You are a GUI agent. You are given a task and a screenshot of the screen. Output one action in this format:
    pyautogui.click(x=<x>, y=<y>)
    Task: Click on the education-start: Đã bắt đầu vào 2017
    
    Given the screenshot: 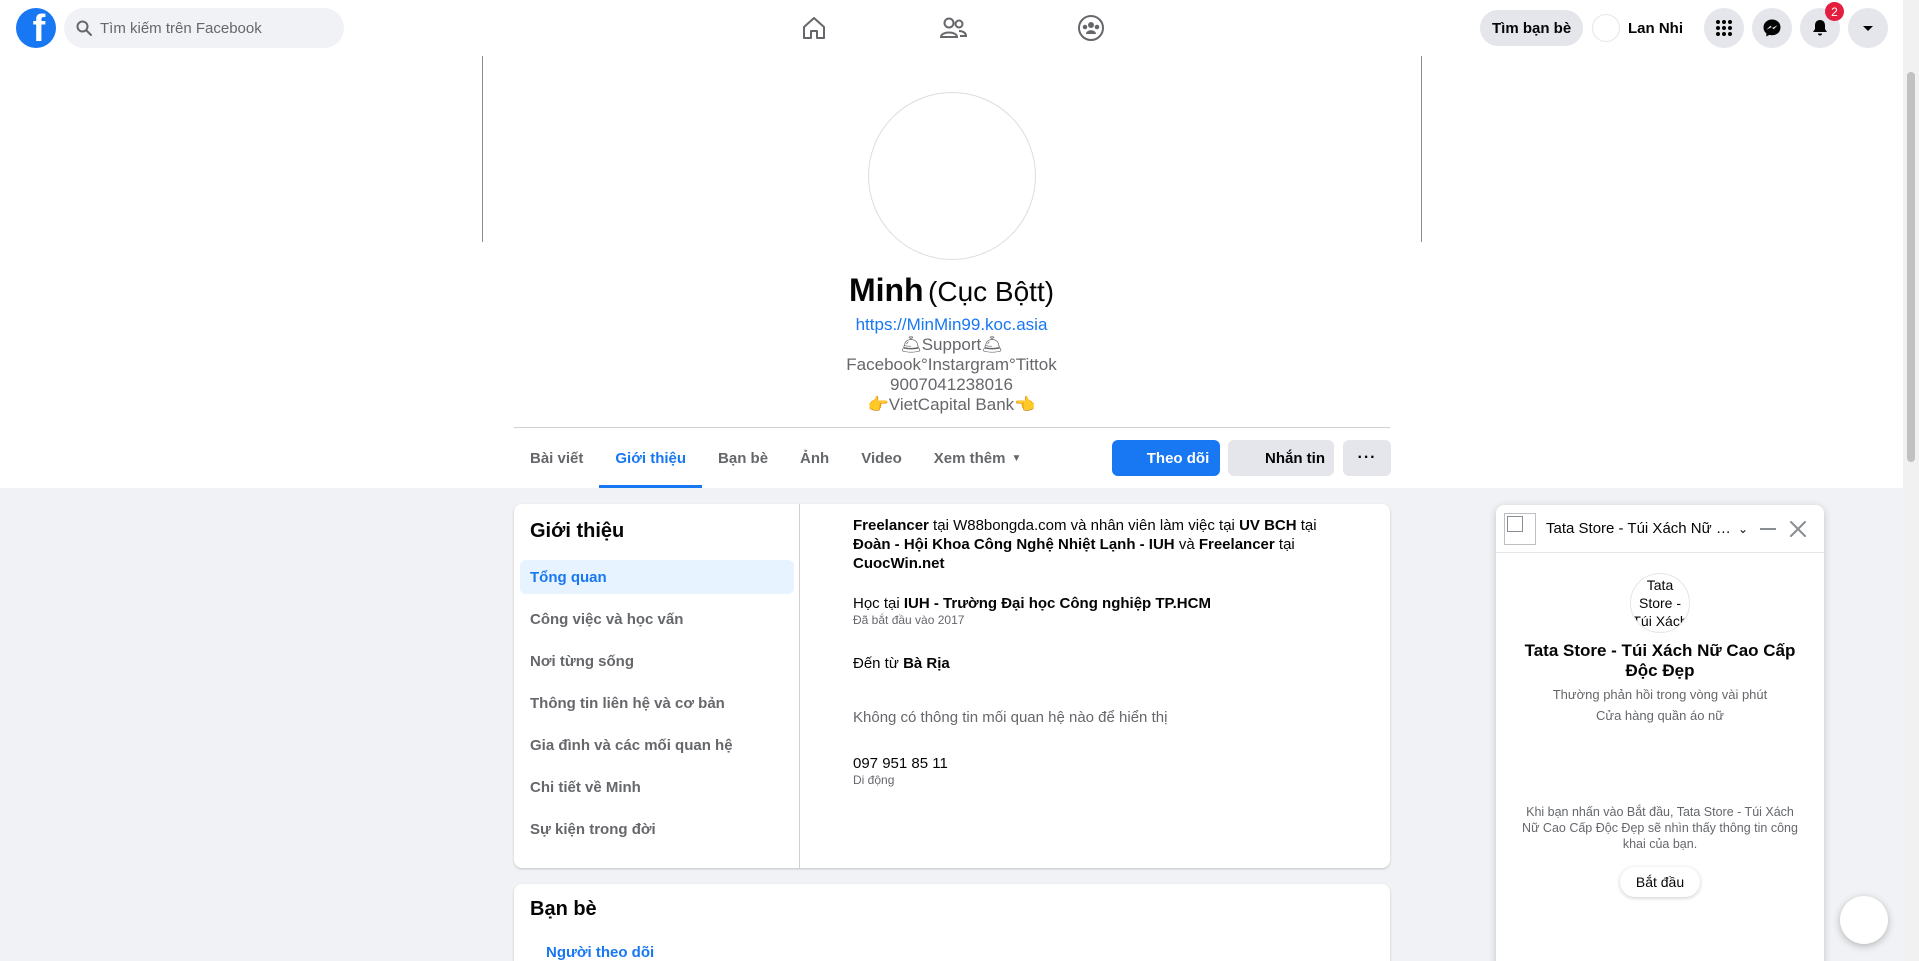 What is the action you would take?
    pyautogui.click(x=909, y=620)
    